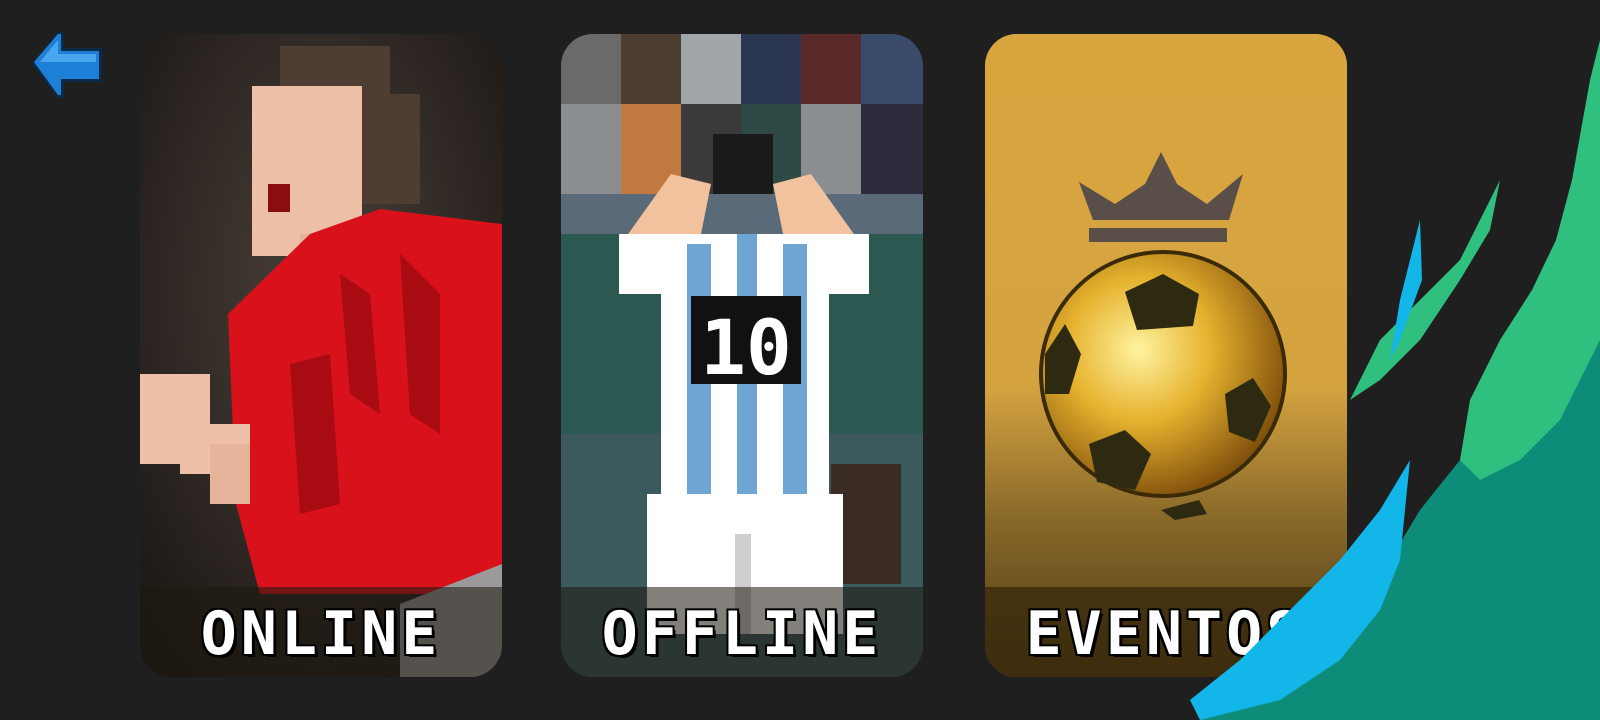 The image size is (1600, 720). I want to click on offline-label-bar: OFFLINE, so click(742, 632).